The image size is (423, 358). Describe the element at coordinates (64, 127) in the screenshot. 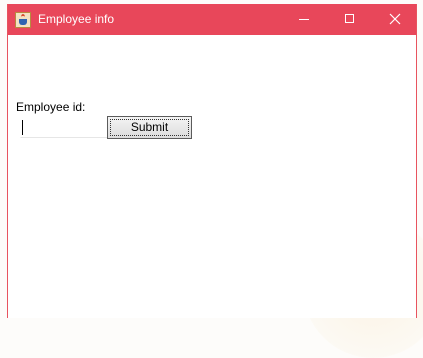

I see `employee-id-input` at that location.